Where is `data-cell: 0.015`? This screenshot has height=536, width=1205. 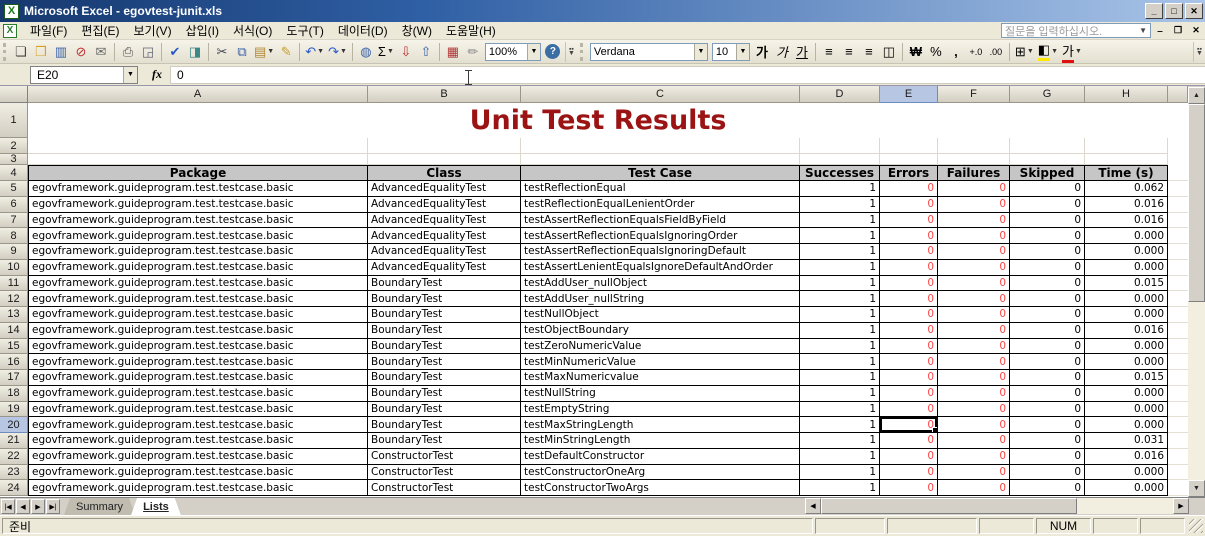
data-cell: 0.015 is located at coordinates (1126, 283).